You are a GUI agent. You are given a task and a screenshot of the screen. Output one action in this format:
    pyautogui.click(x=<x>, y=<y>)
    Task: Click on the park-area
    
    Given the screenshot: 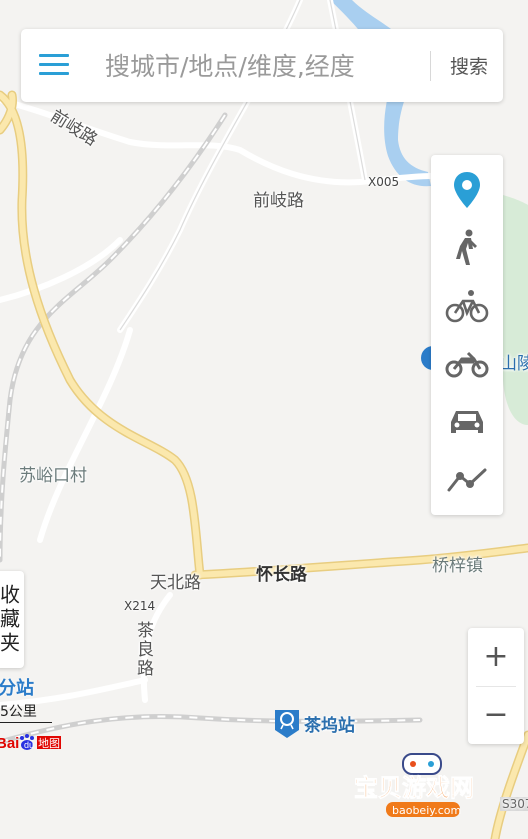 What is the action you would take?
    pyautogui.click(x=515, y=310)
    